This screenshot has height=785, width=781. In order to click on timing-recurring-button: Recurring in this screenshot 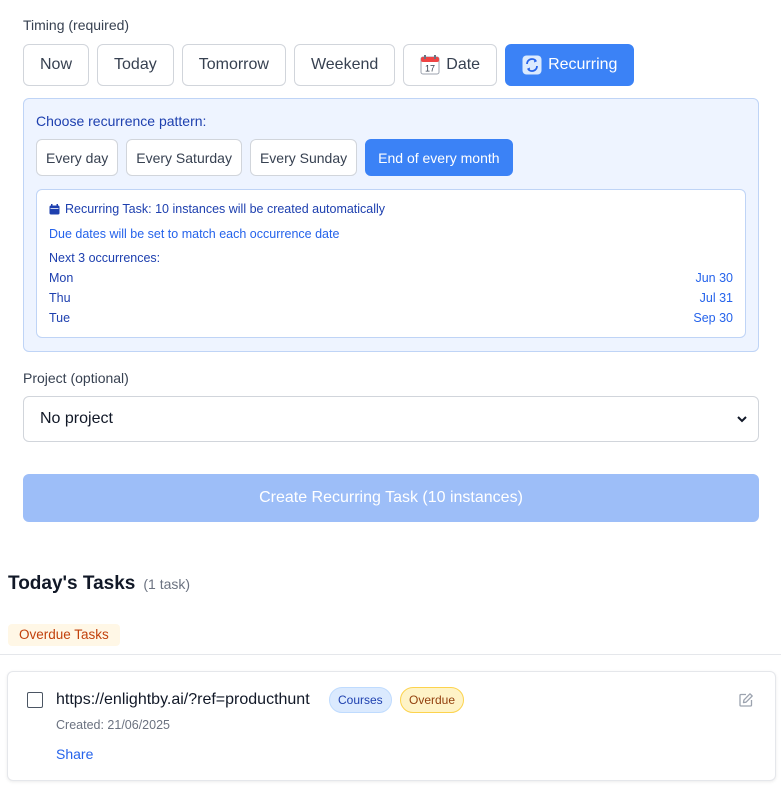, I will do `click(570, 65)`.